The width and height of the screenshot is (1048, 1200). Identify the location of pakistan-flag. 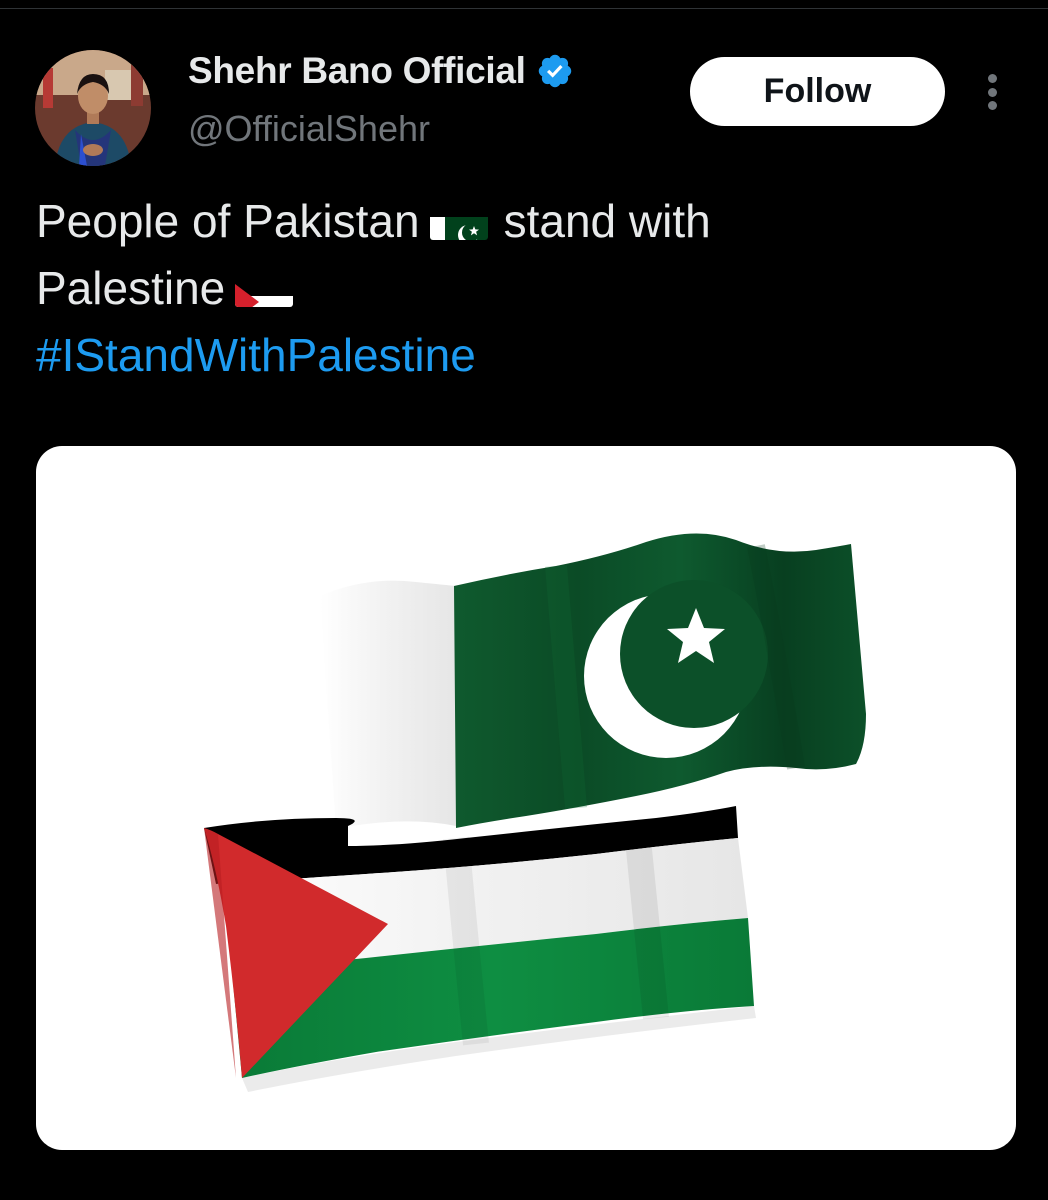
(593, 680).